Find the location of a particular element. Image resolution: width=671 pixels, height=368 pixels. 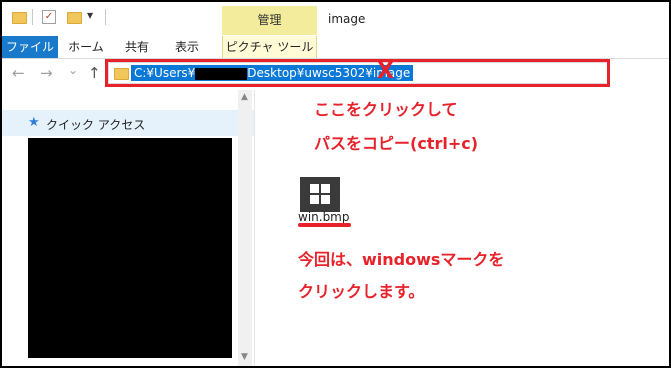

manage-tab: 管理 is located at coordinates (269, 20).